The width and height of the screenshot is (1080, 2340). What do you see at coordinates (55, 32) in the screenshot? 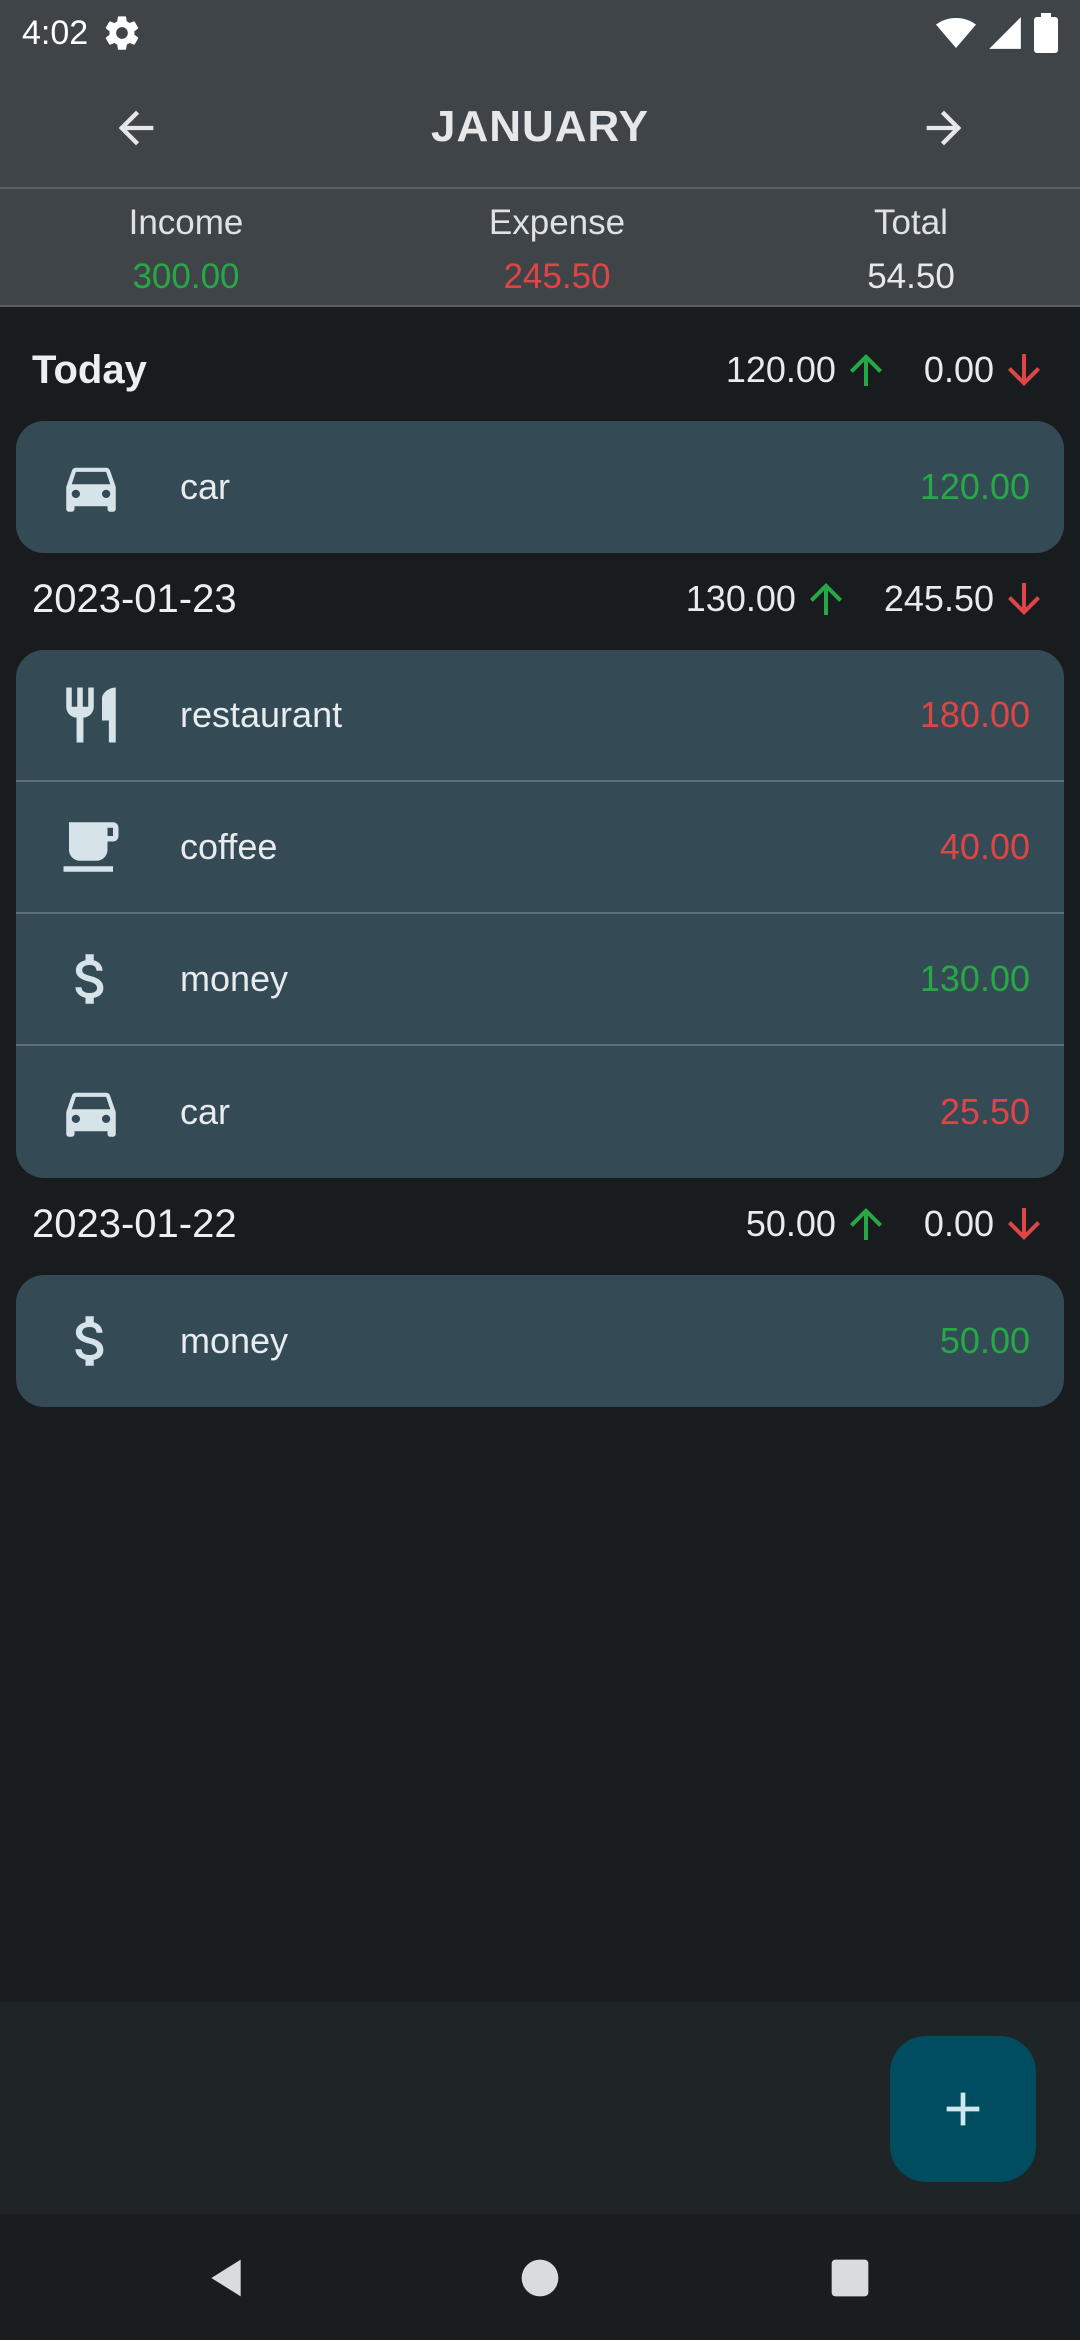
I see `status-time: 4:02` at bounding box center [55, 32].